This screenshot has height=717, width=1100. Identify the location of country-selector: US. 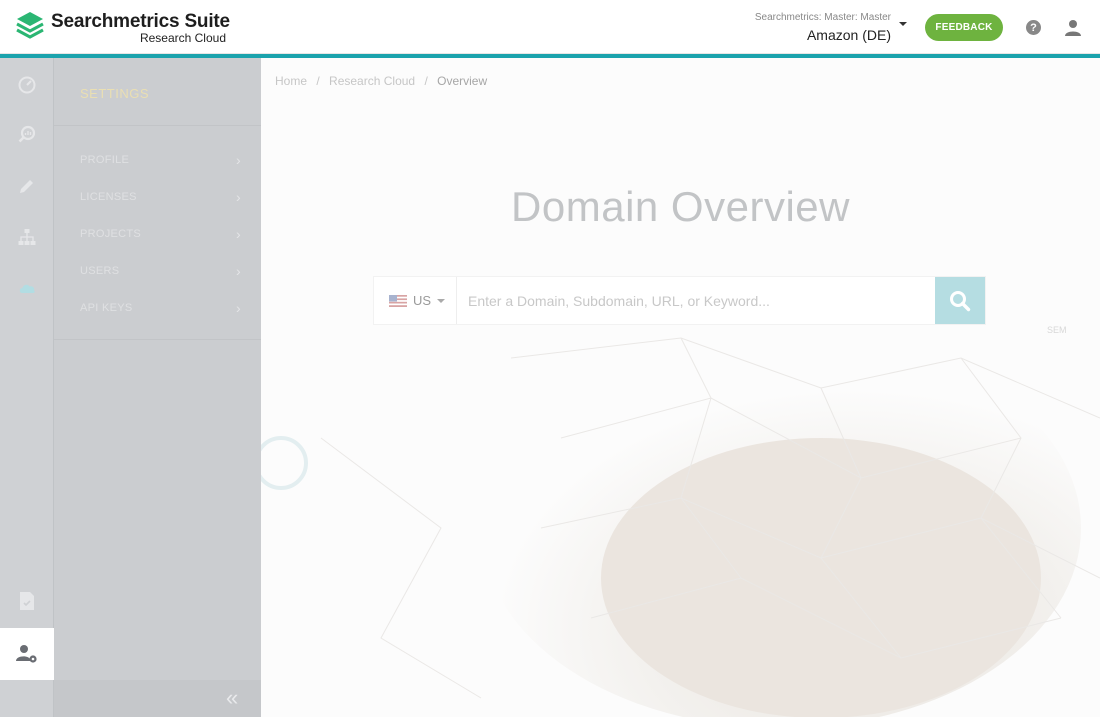
(415, 300).